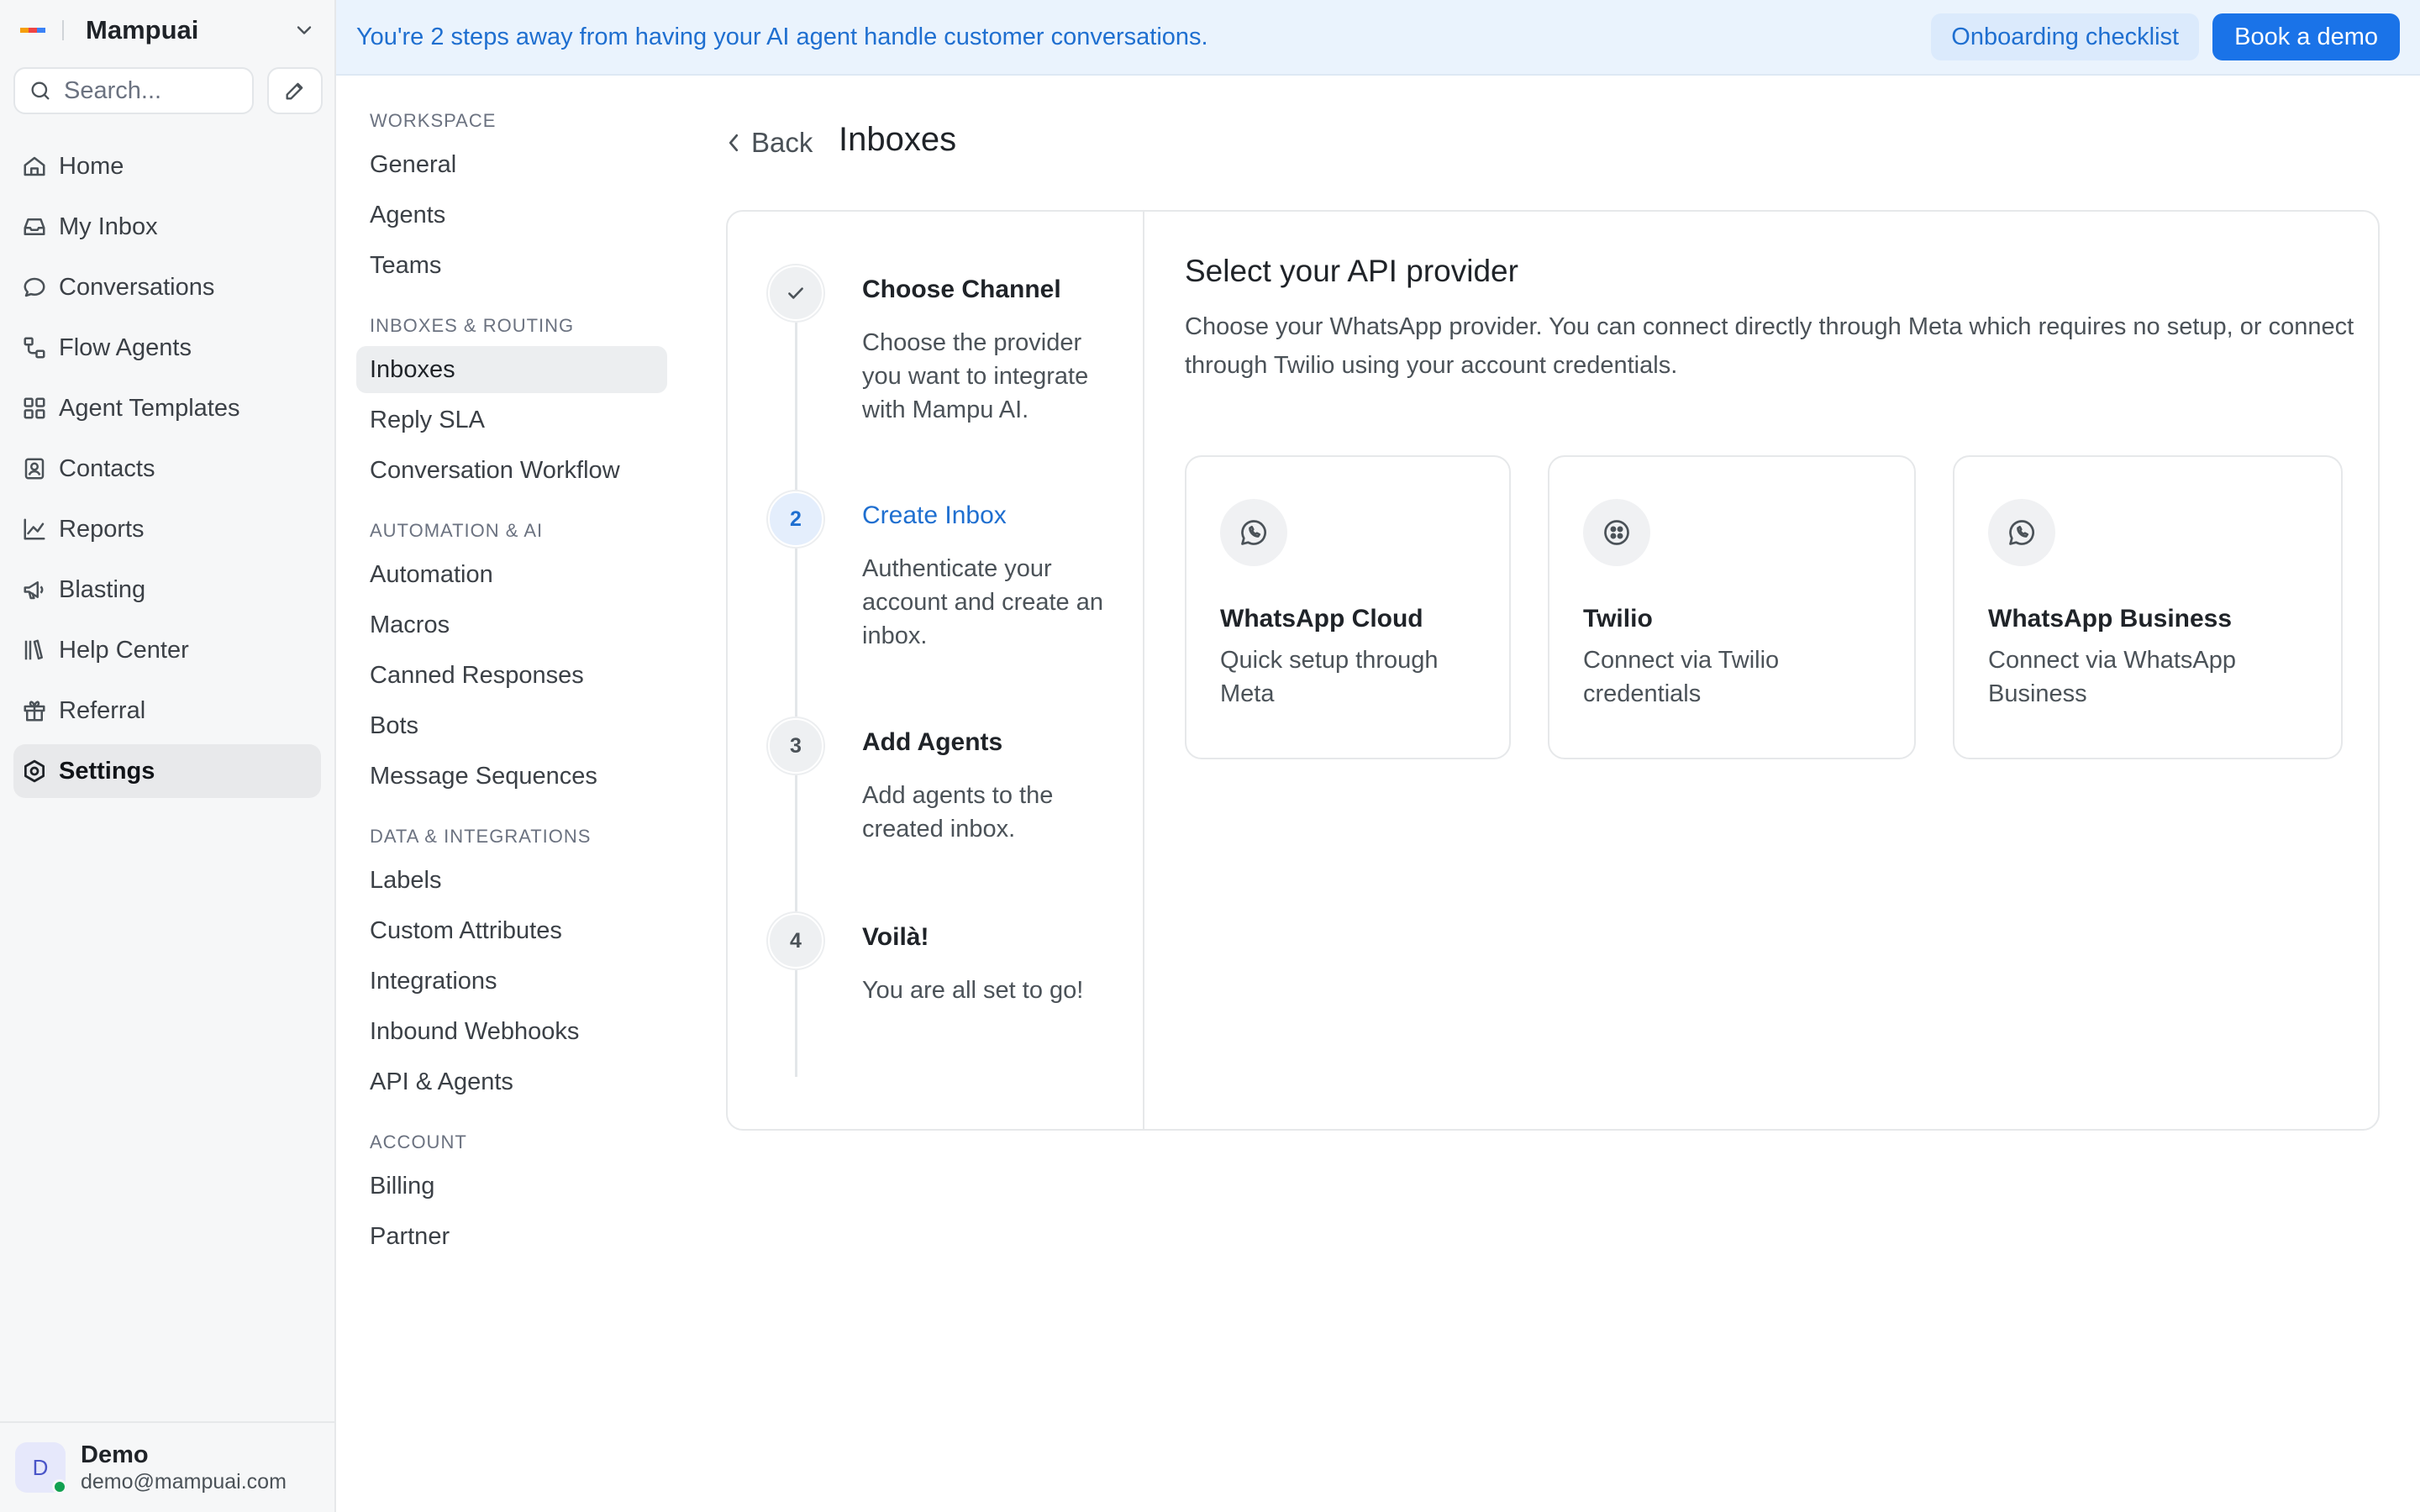 The image size is (2420, 1512). What do you see at coordinates (137, 287) in the screenshot?
I see `nav-label: Conversations` at bounding box center [137, 287].